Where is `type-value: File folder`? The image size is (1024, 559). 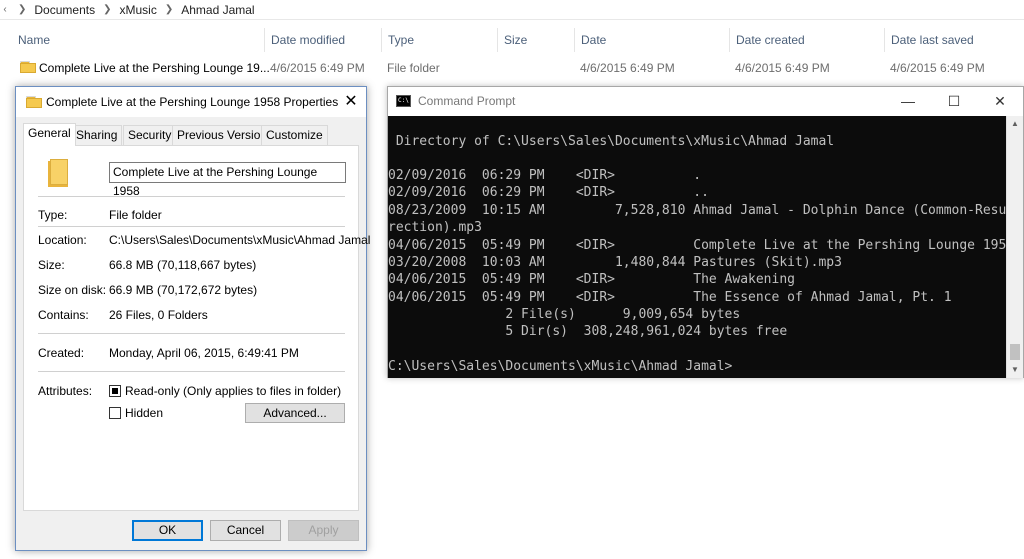
type-value: File folder is located at coordinates (135, 215).